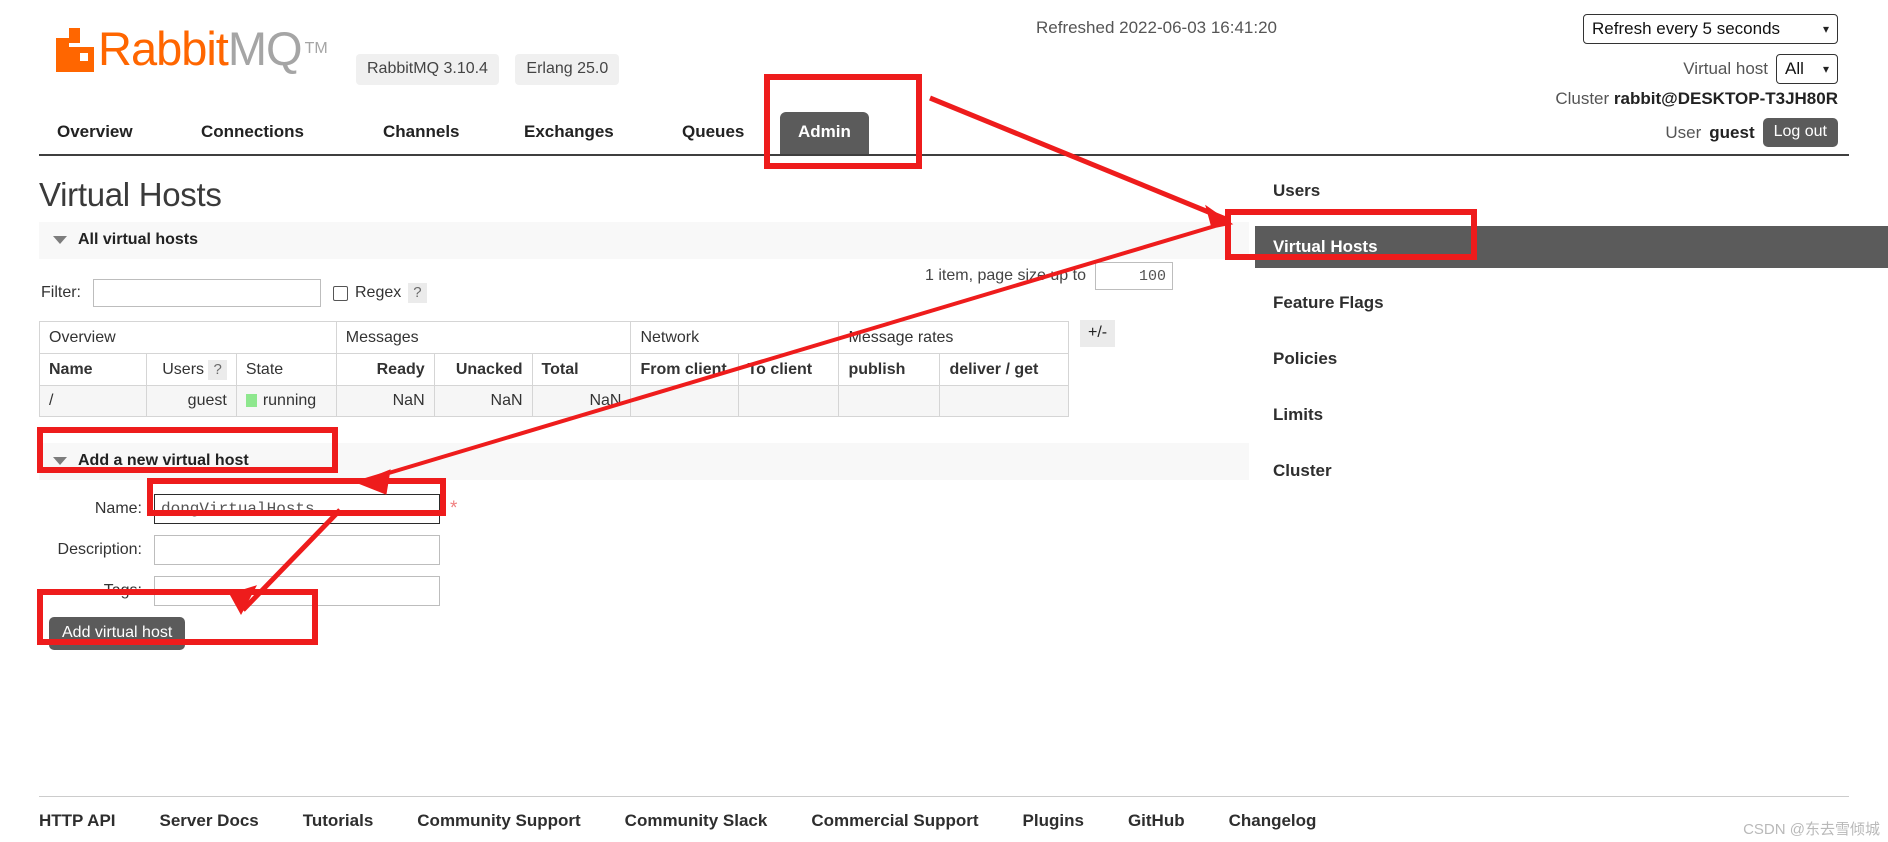 This screenshot has width=1888, height=842. I want to click on regex-label: Regex, so click(378, 292).